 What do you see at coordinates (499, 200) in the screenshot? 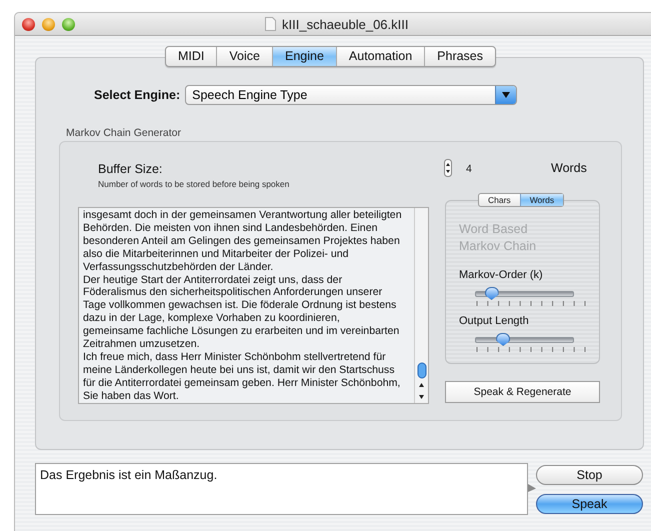
I see `segment-button: Chars` at bounding box center [499, 200].